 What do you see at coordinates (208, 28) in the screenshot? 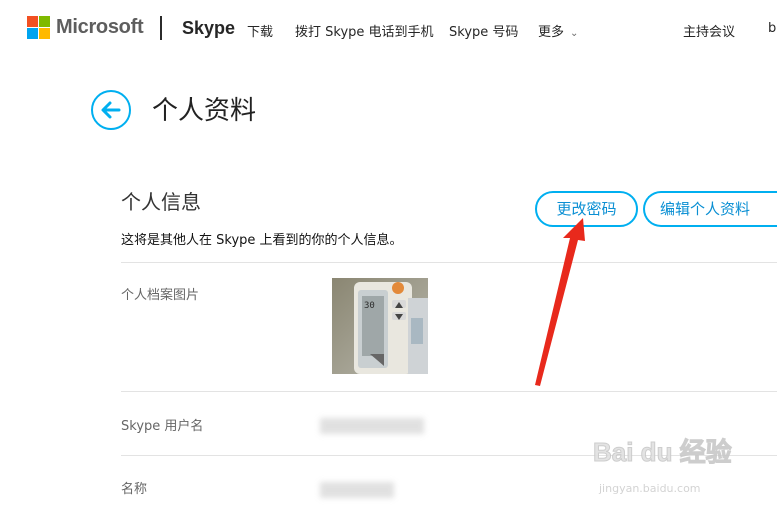
I see `skype-brand: Skype` at bounding box center [208, 28].